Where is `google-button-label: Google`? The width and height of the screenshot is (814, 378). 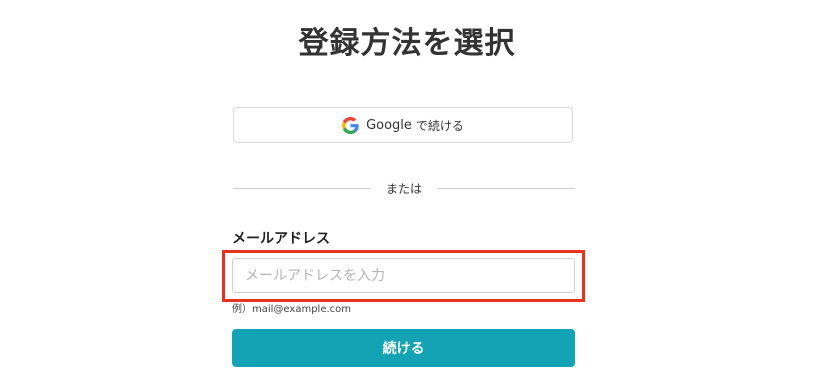
google-button-label: Google is located at coordinates (389, 125).